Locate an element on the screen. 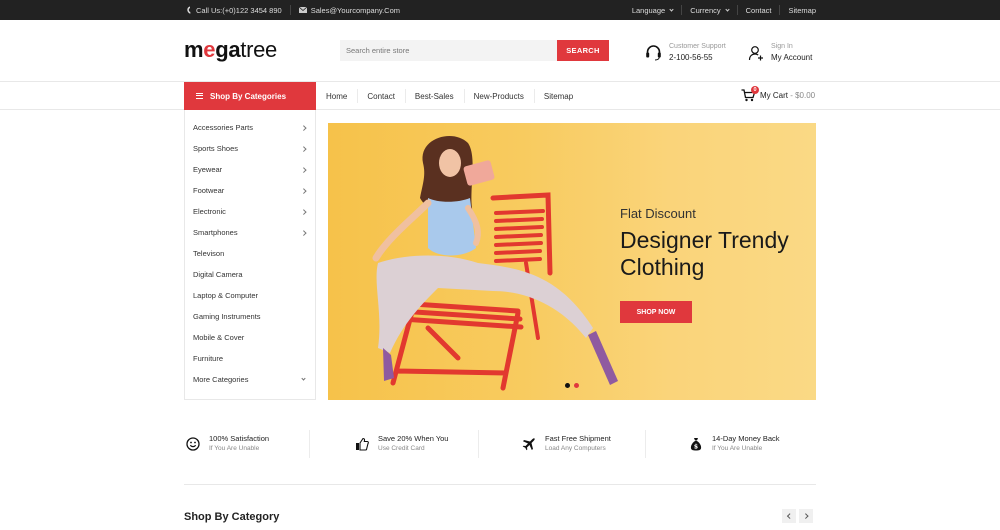  feature-title: Fast Free Shipment is located at coordinates (578, 438).